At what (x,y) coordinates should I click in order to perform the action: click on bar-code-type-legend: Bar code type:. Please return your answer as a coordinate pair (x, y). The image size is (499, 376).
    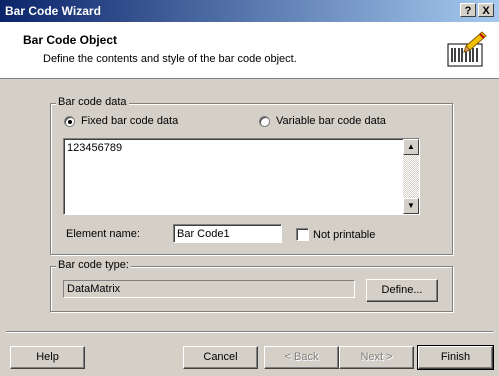
    Looking at the image, I should click on (93, 265).